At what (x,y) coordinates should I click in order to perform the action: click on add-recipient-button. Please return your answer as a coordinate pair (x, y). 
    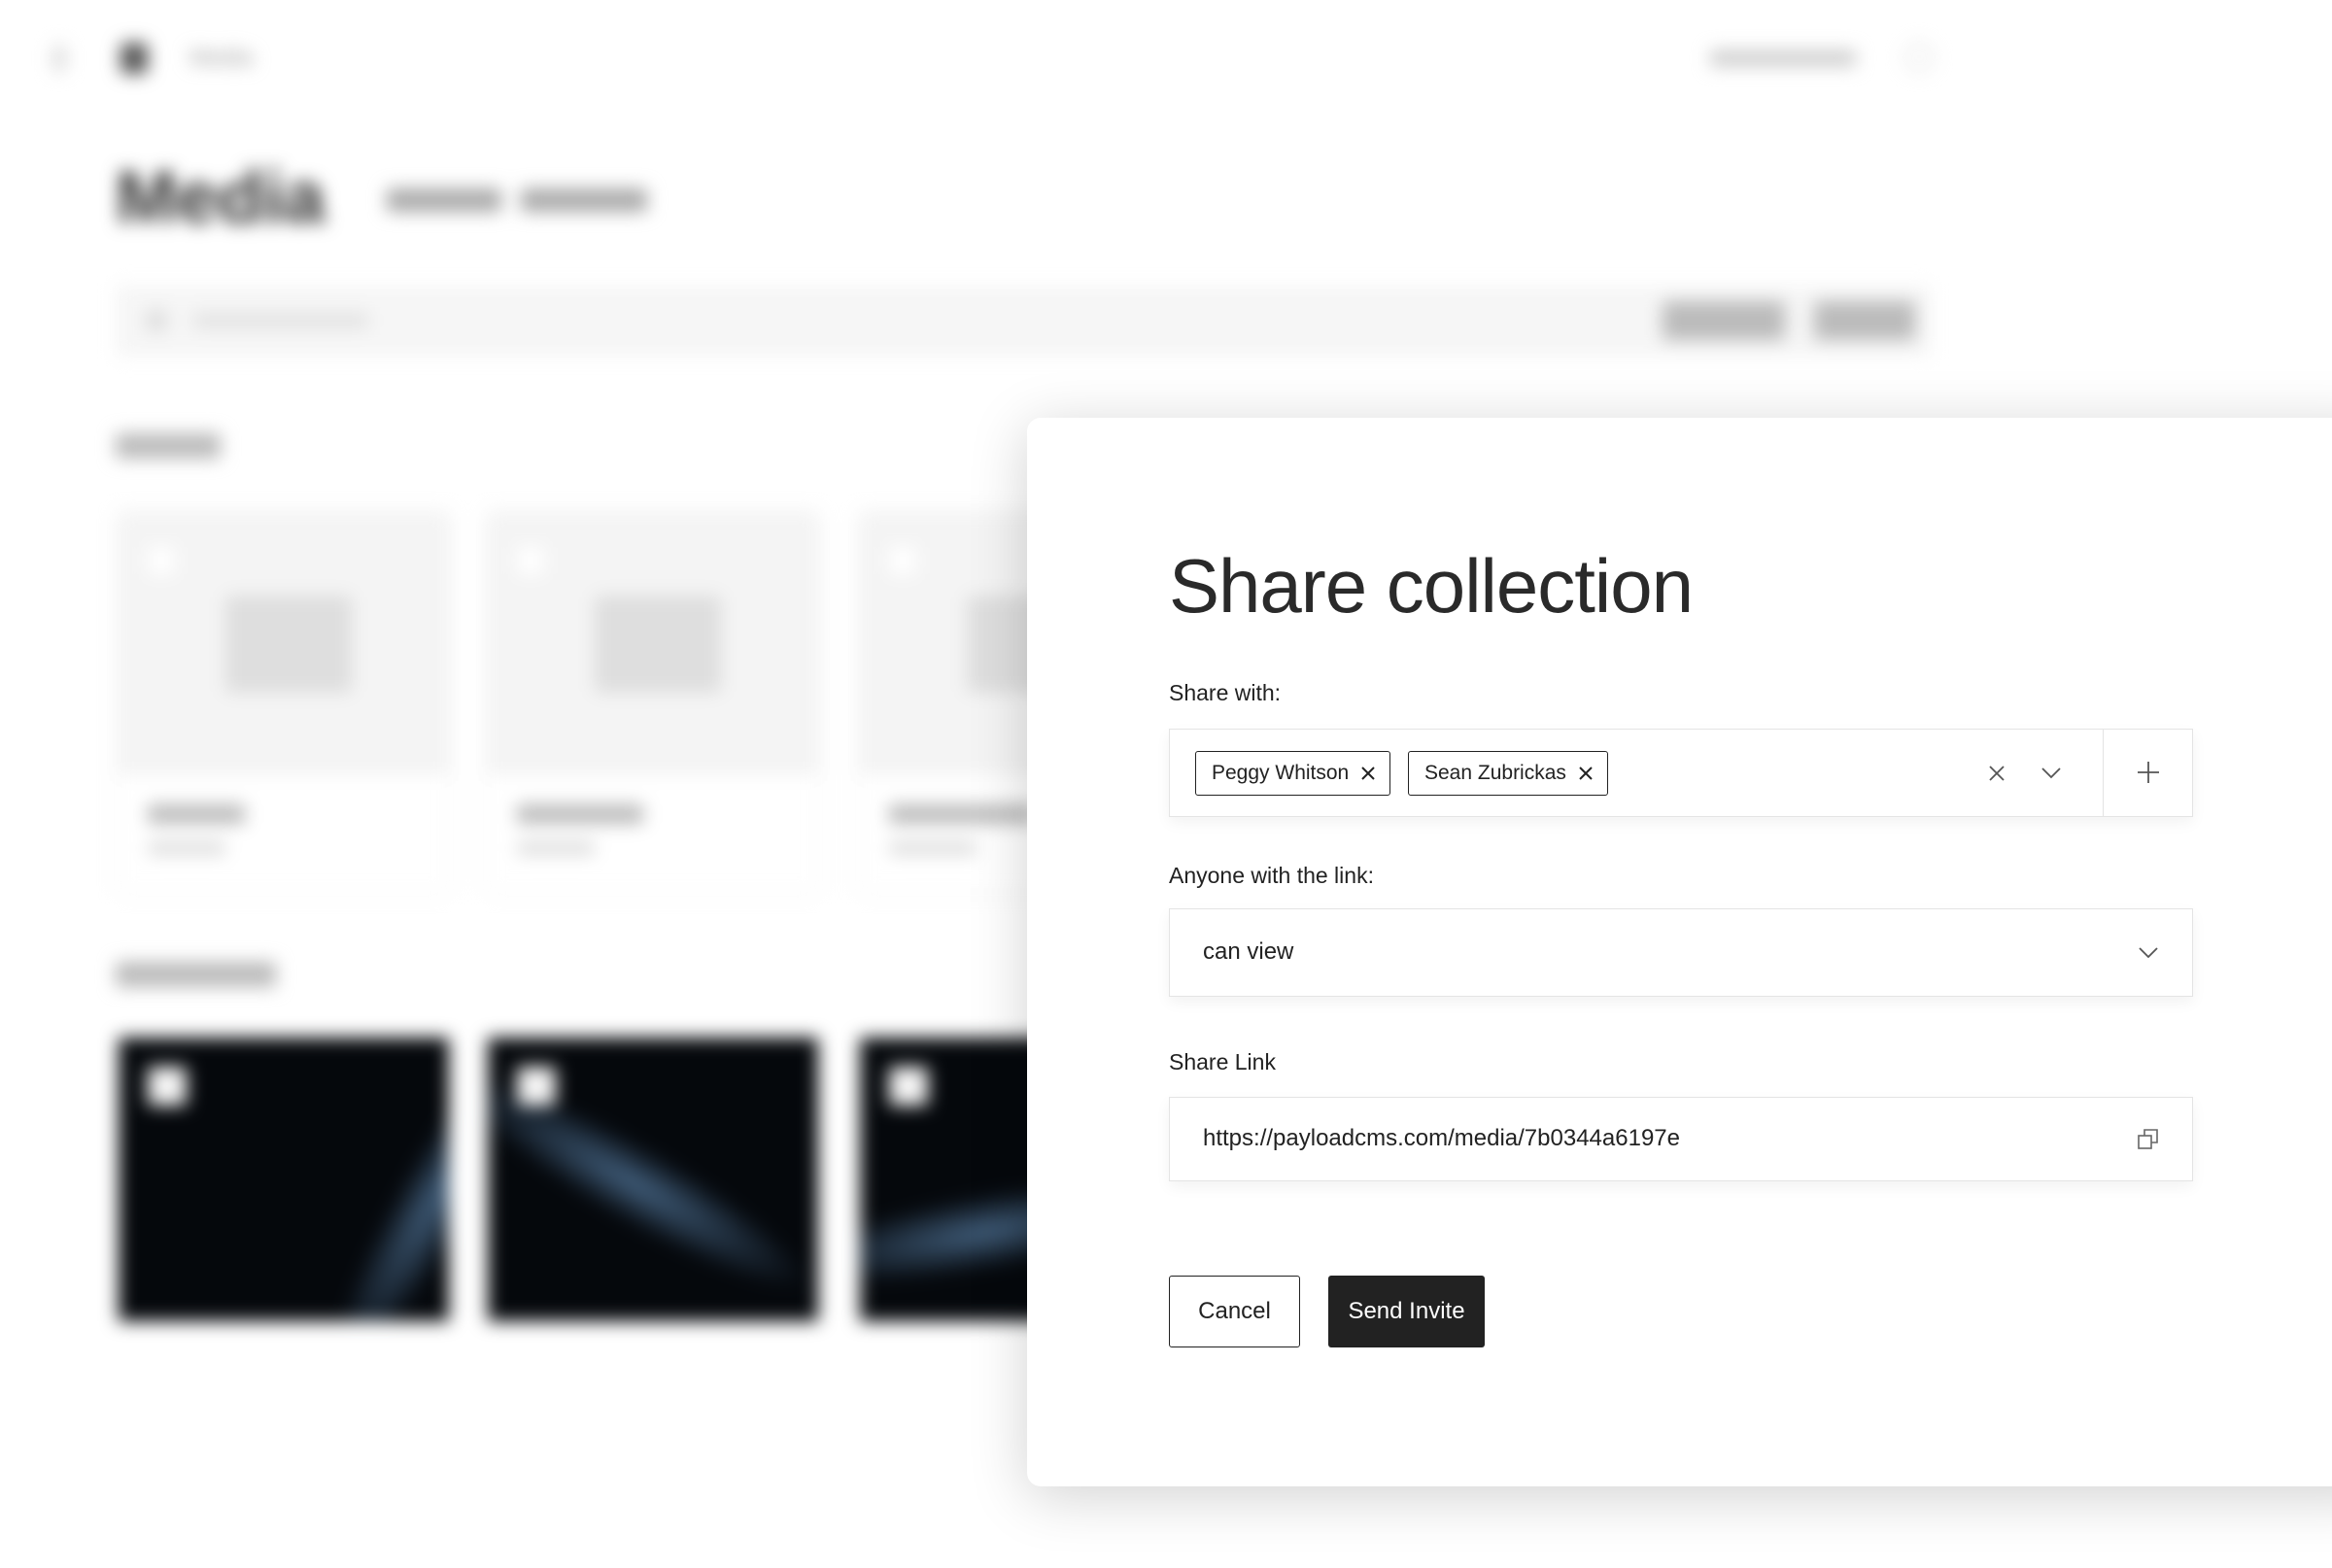
    Looking at the image, I should click on (2147, 772).